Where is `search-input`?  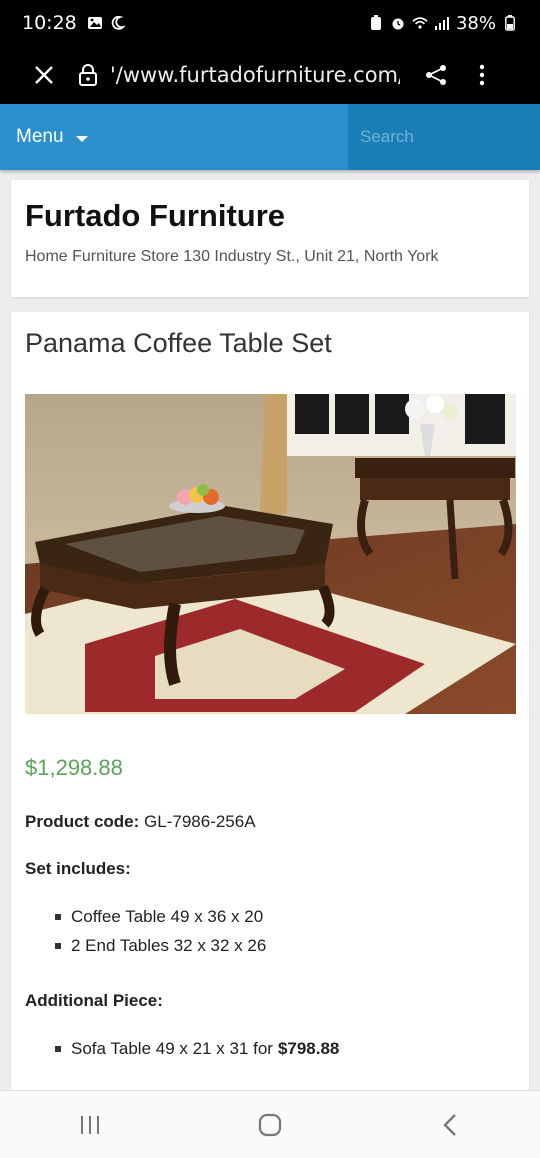
search-input is located at coordinates (445, 137).